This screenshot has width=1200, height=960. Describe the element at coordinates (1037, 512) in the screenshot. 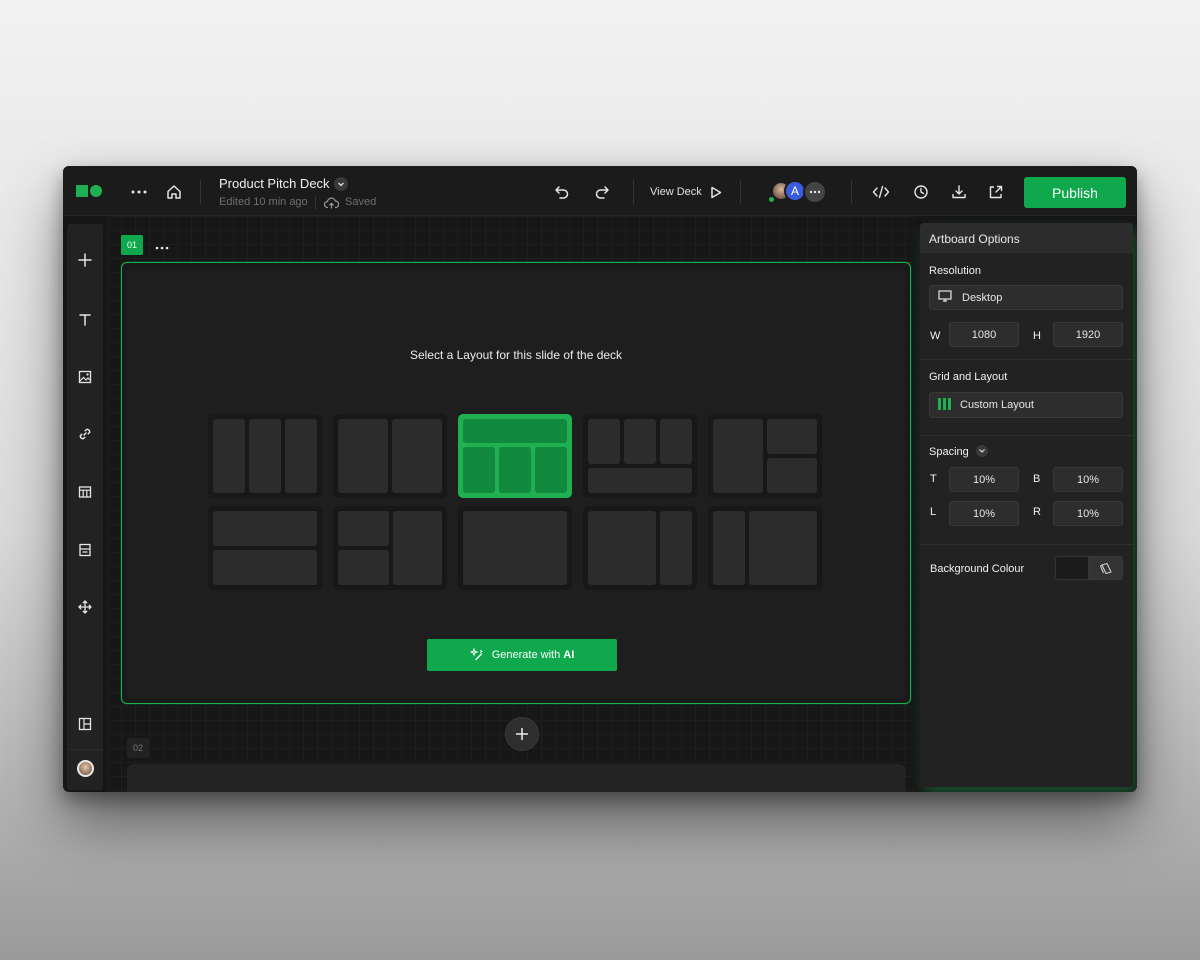

I see `spacing-right-label: R` at that location.